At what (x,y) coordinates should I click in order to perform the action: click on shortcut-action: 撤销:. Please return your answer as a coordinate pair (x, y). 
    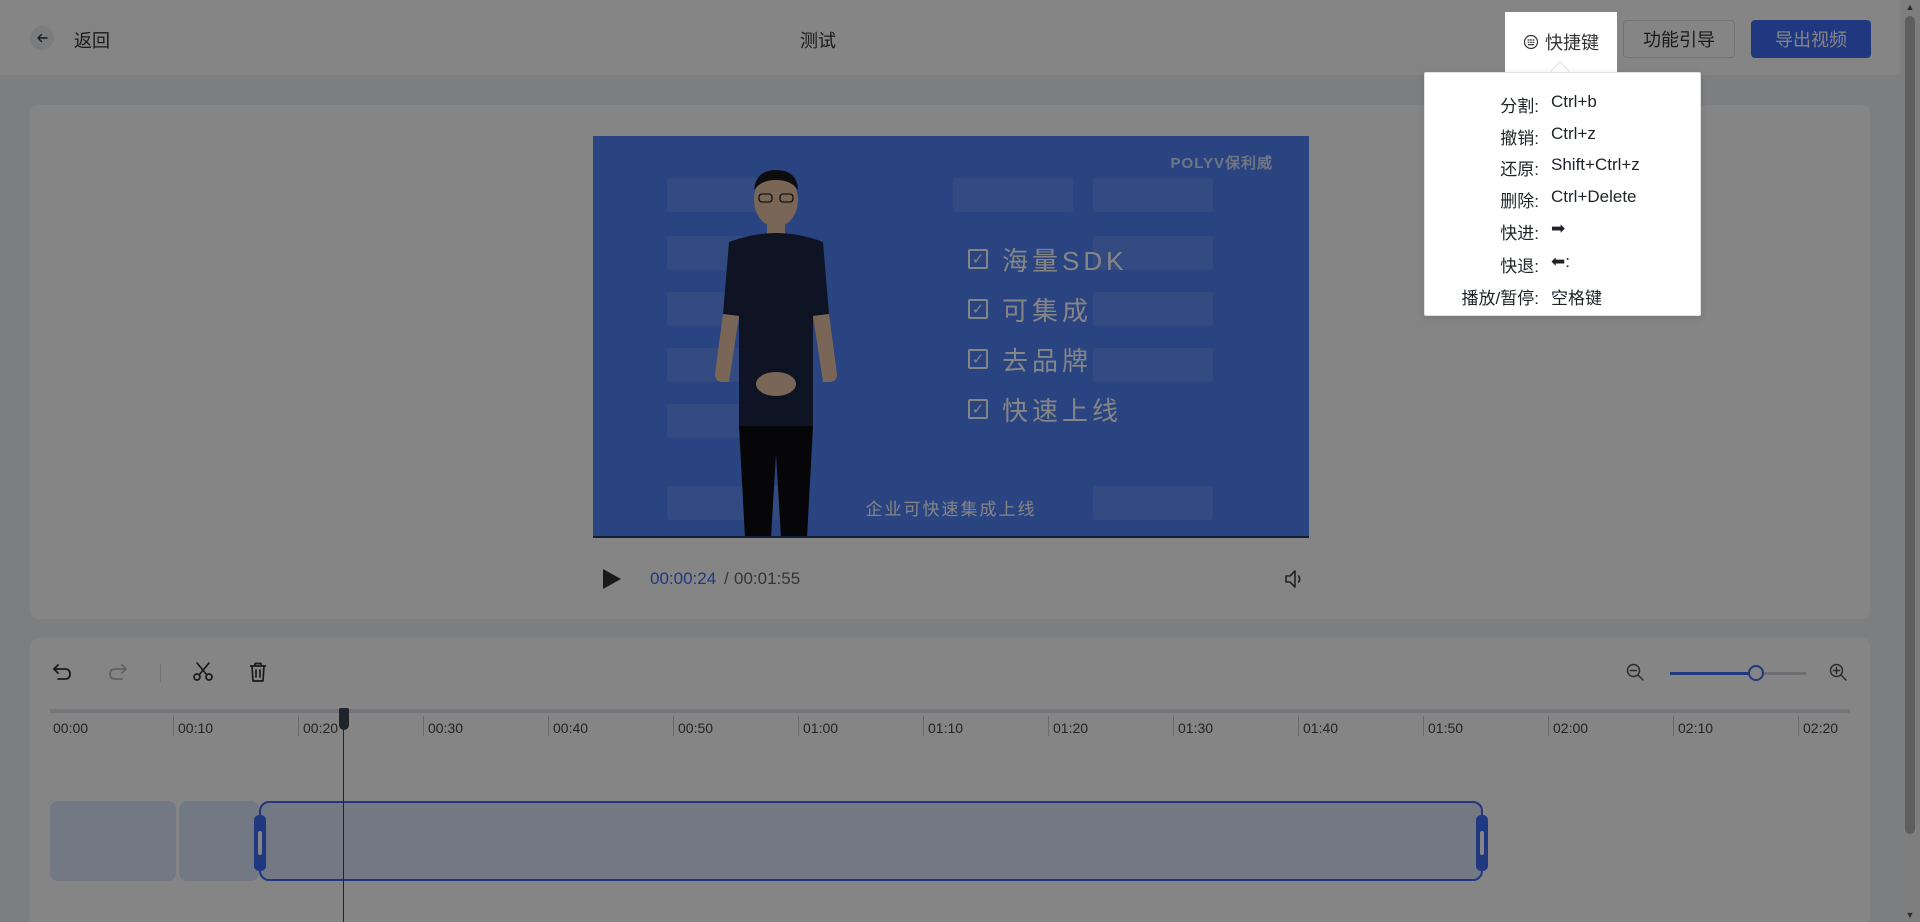
    Looking at the image, I should click on (1519, 138).